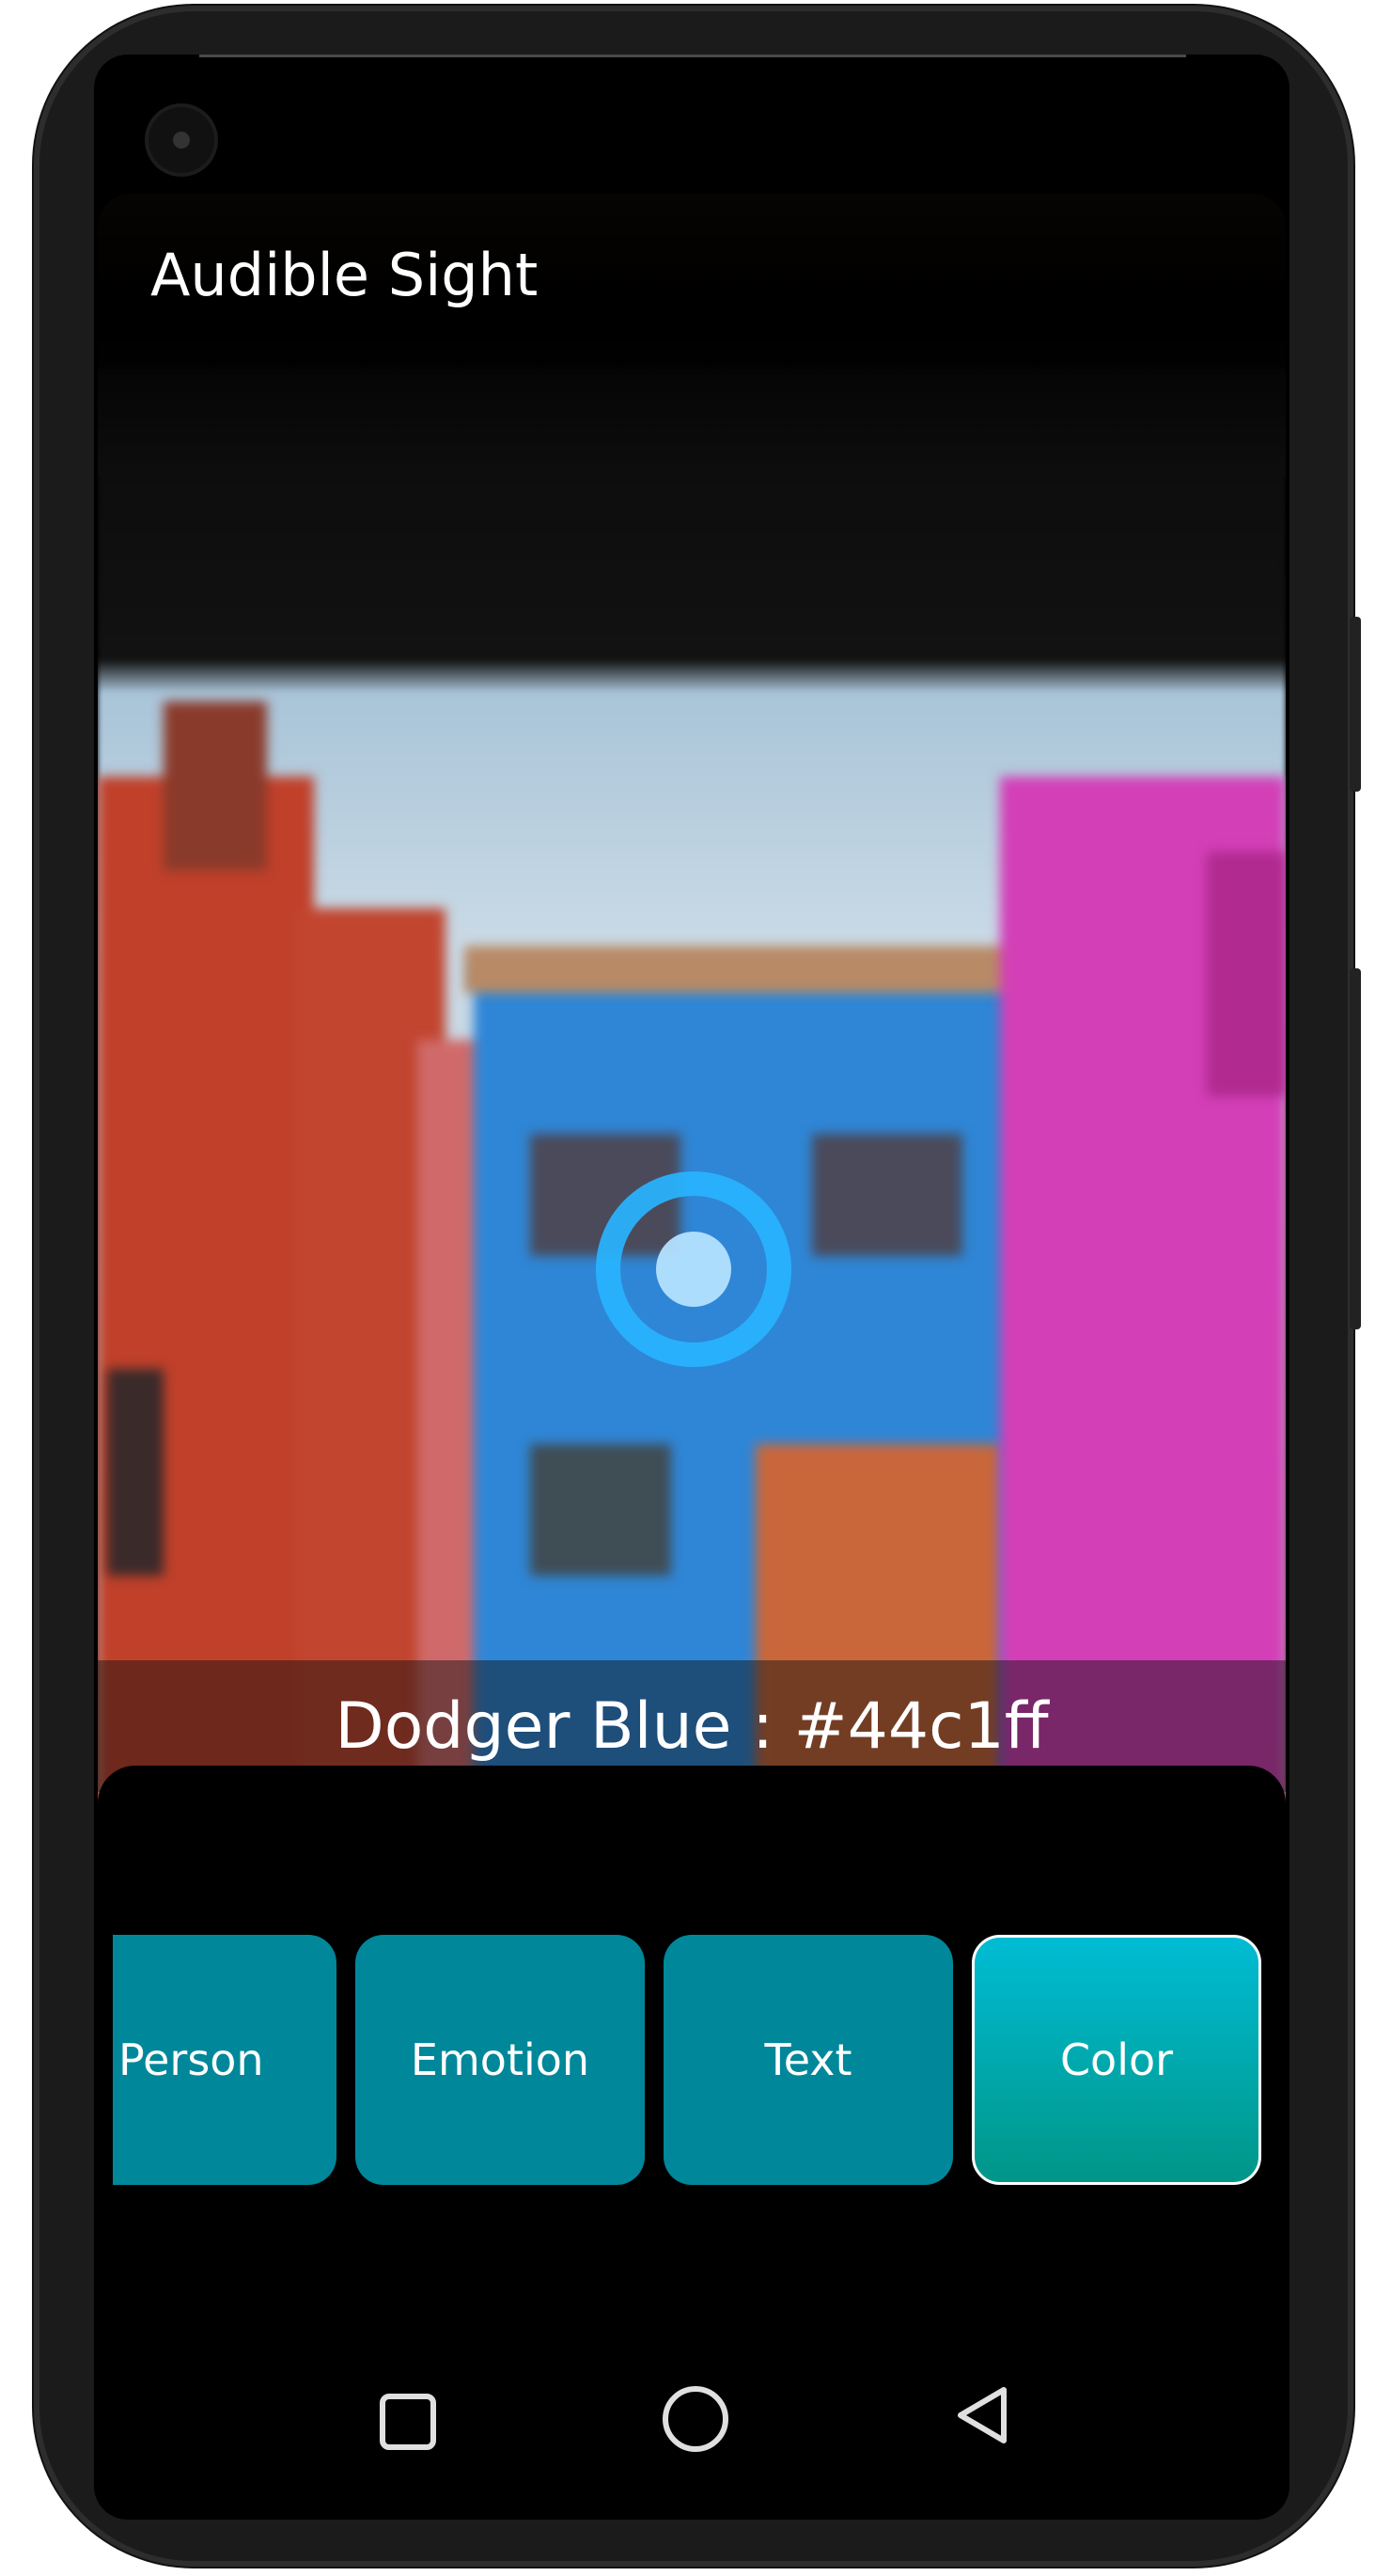 The image size is (1391, 2576). What do you see at coordinates (1247, 974) in the screenshot?
I see `preview-building-pink-edge` at bounding box center [1247, 974].